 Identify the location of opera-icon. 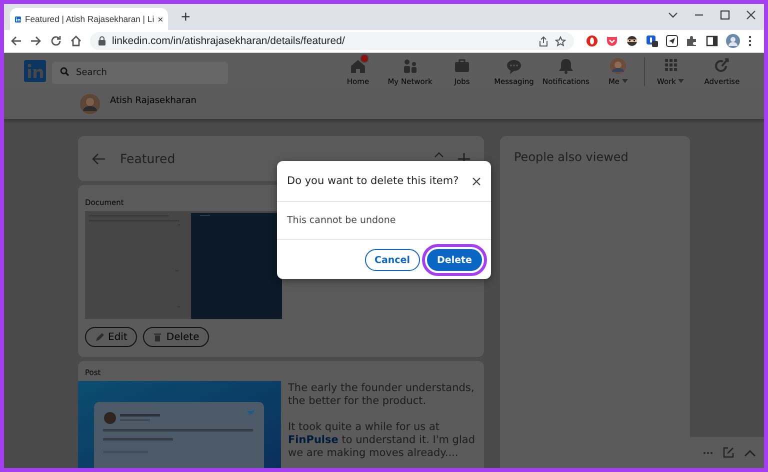
(592, 41).